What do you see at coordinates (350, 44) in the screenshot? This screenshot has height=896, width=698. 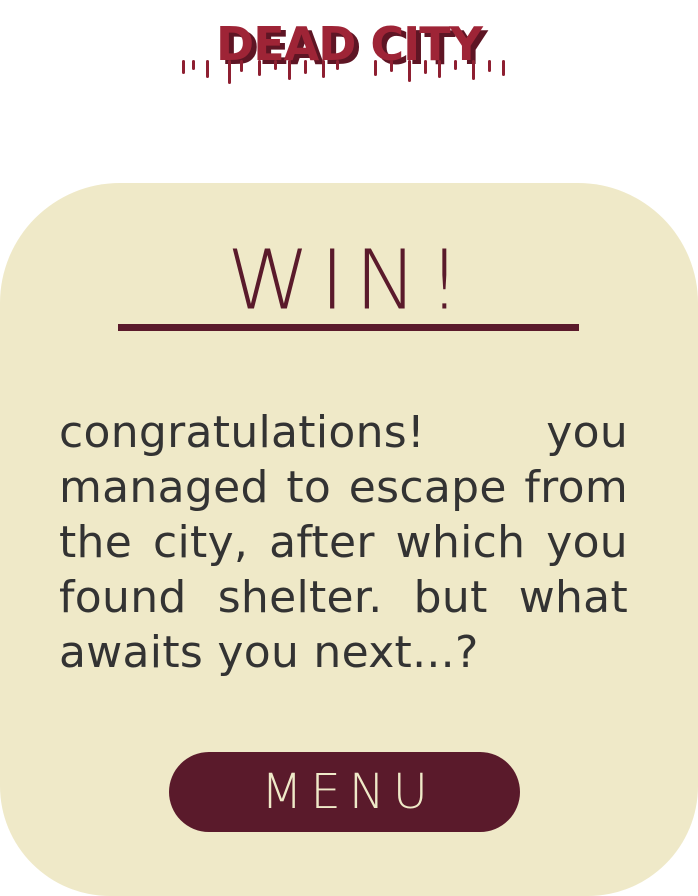 I see `logo-text: DEAD CITY` at bounding box center [350, 44].